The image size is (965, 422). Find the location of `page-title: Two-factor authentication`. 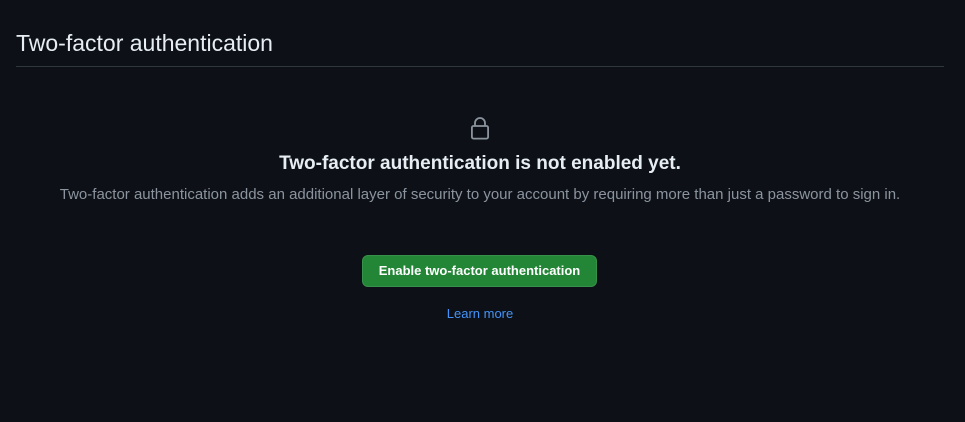

page-title: Two-factor authentication is located at coordinates (144, 43).